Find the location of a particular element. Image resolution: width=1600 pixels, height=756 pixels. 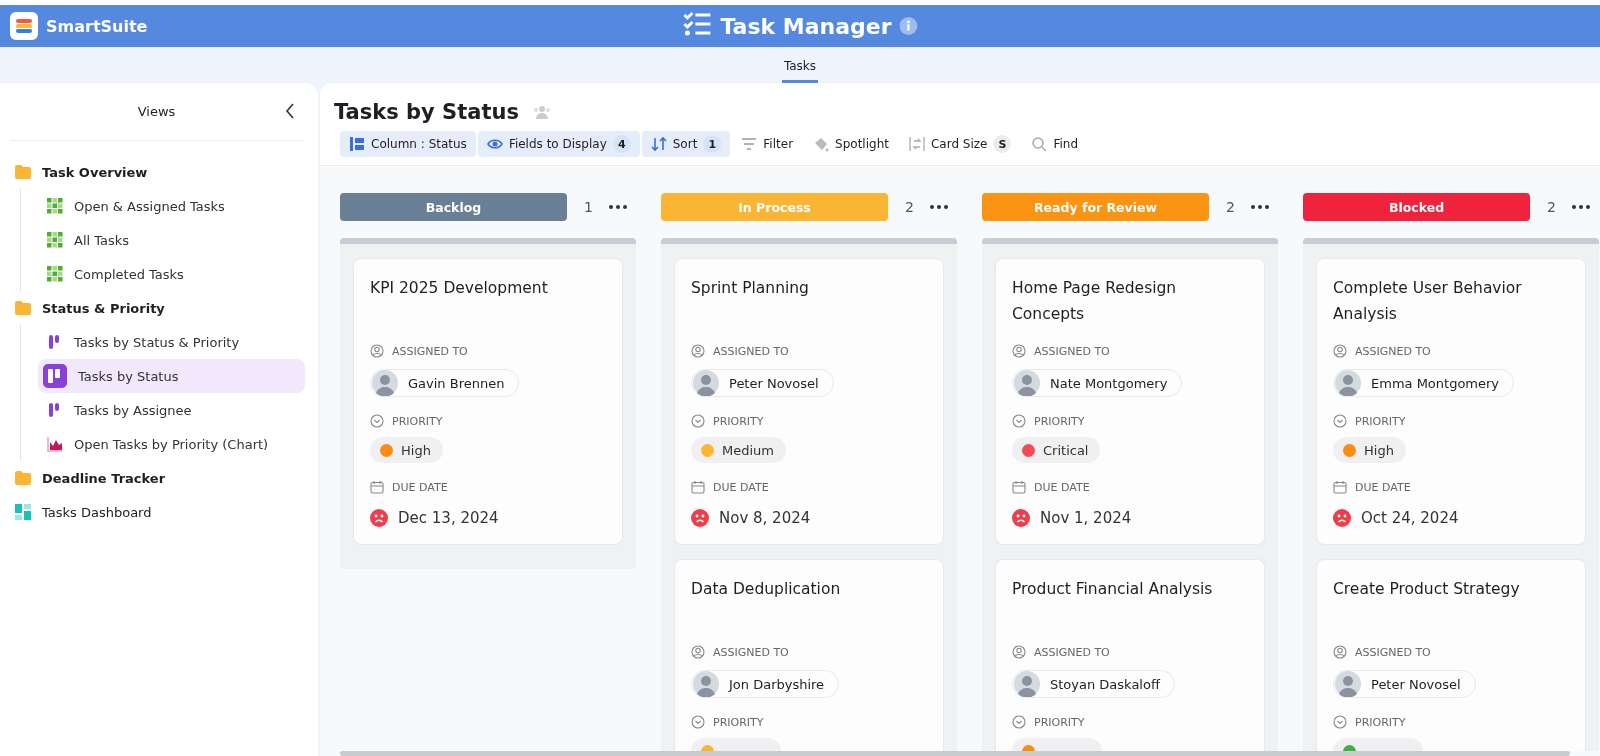

sidebar-item: Deadline Tracker is located at coordinates (159, 478).